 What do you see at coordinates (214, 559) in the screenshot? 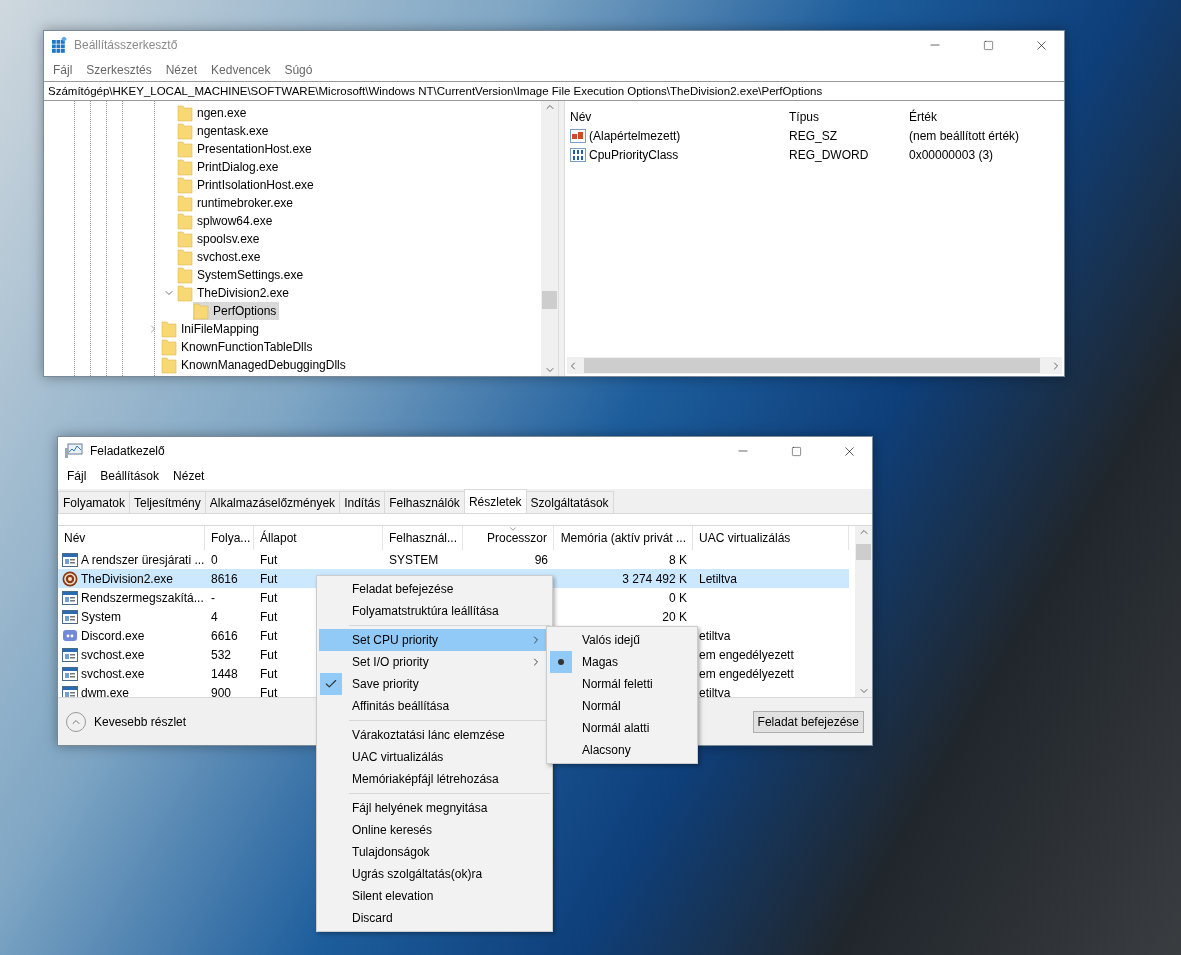
I see `table-cell-text: 0` at bounding box center [214, 559].